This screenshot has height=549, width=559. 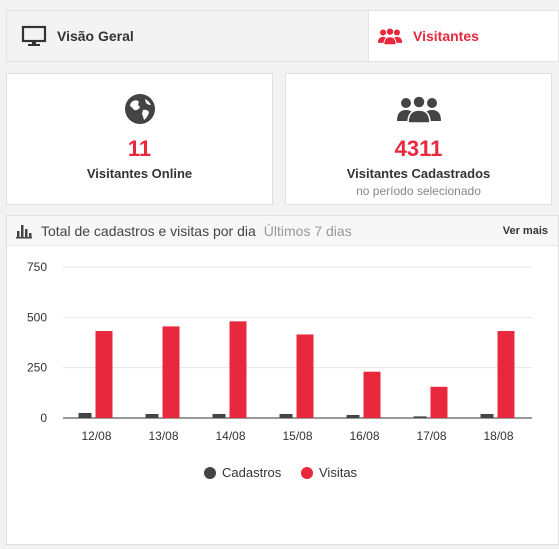 I want to click on tab-overview-label: Visão Geral, so click(x=95, y=36).